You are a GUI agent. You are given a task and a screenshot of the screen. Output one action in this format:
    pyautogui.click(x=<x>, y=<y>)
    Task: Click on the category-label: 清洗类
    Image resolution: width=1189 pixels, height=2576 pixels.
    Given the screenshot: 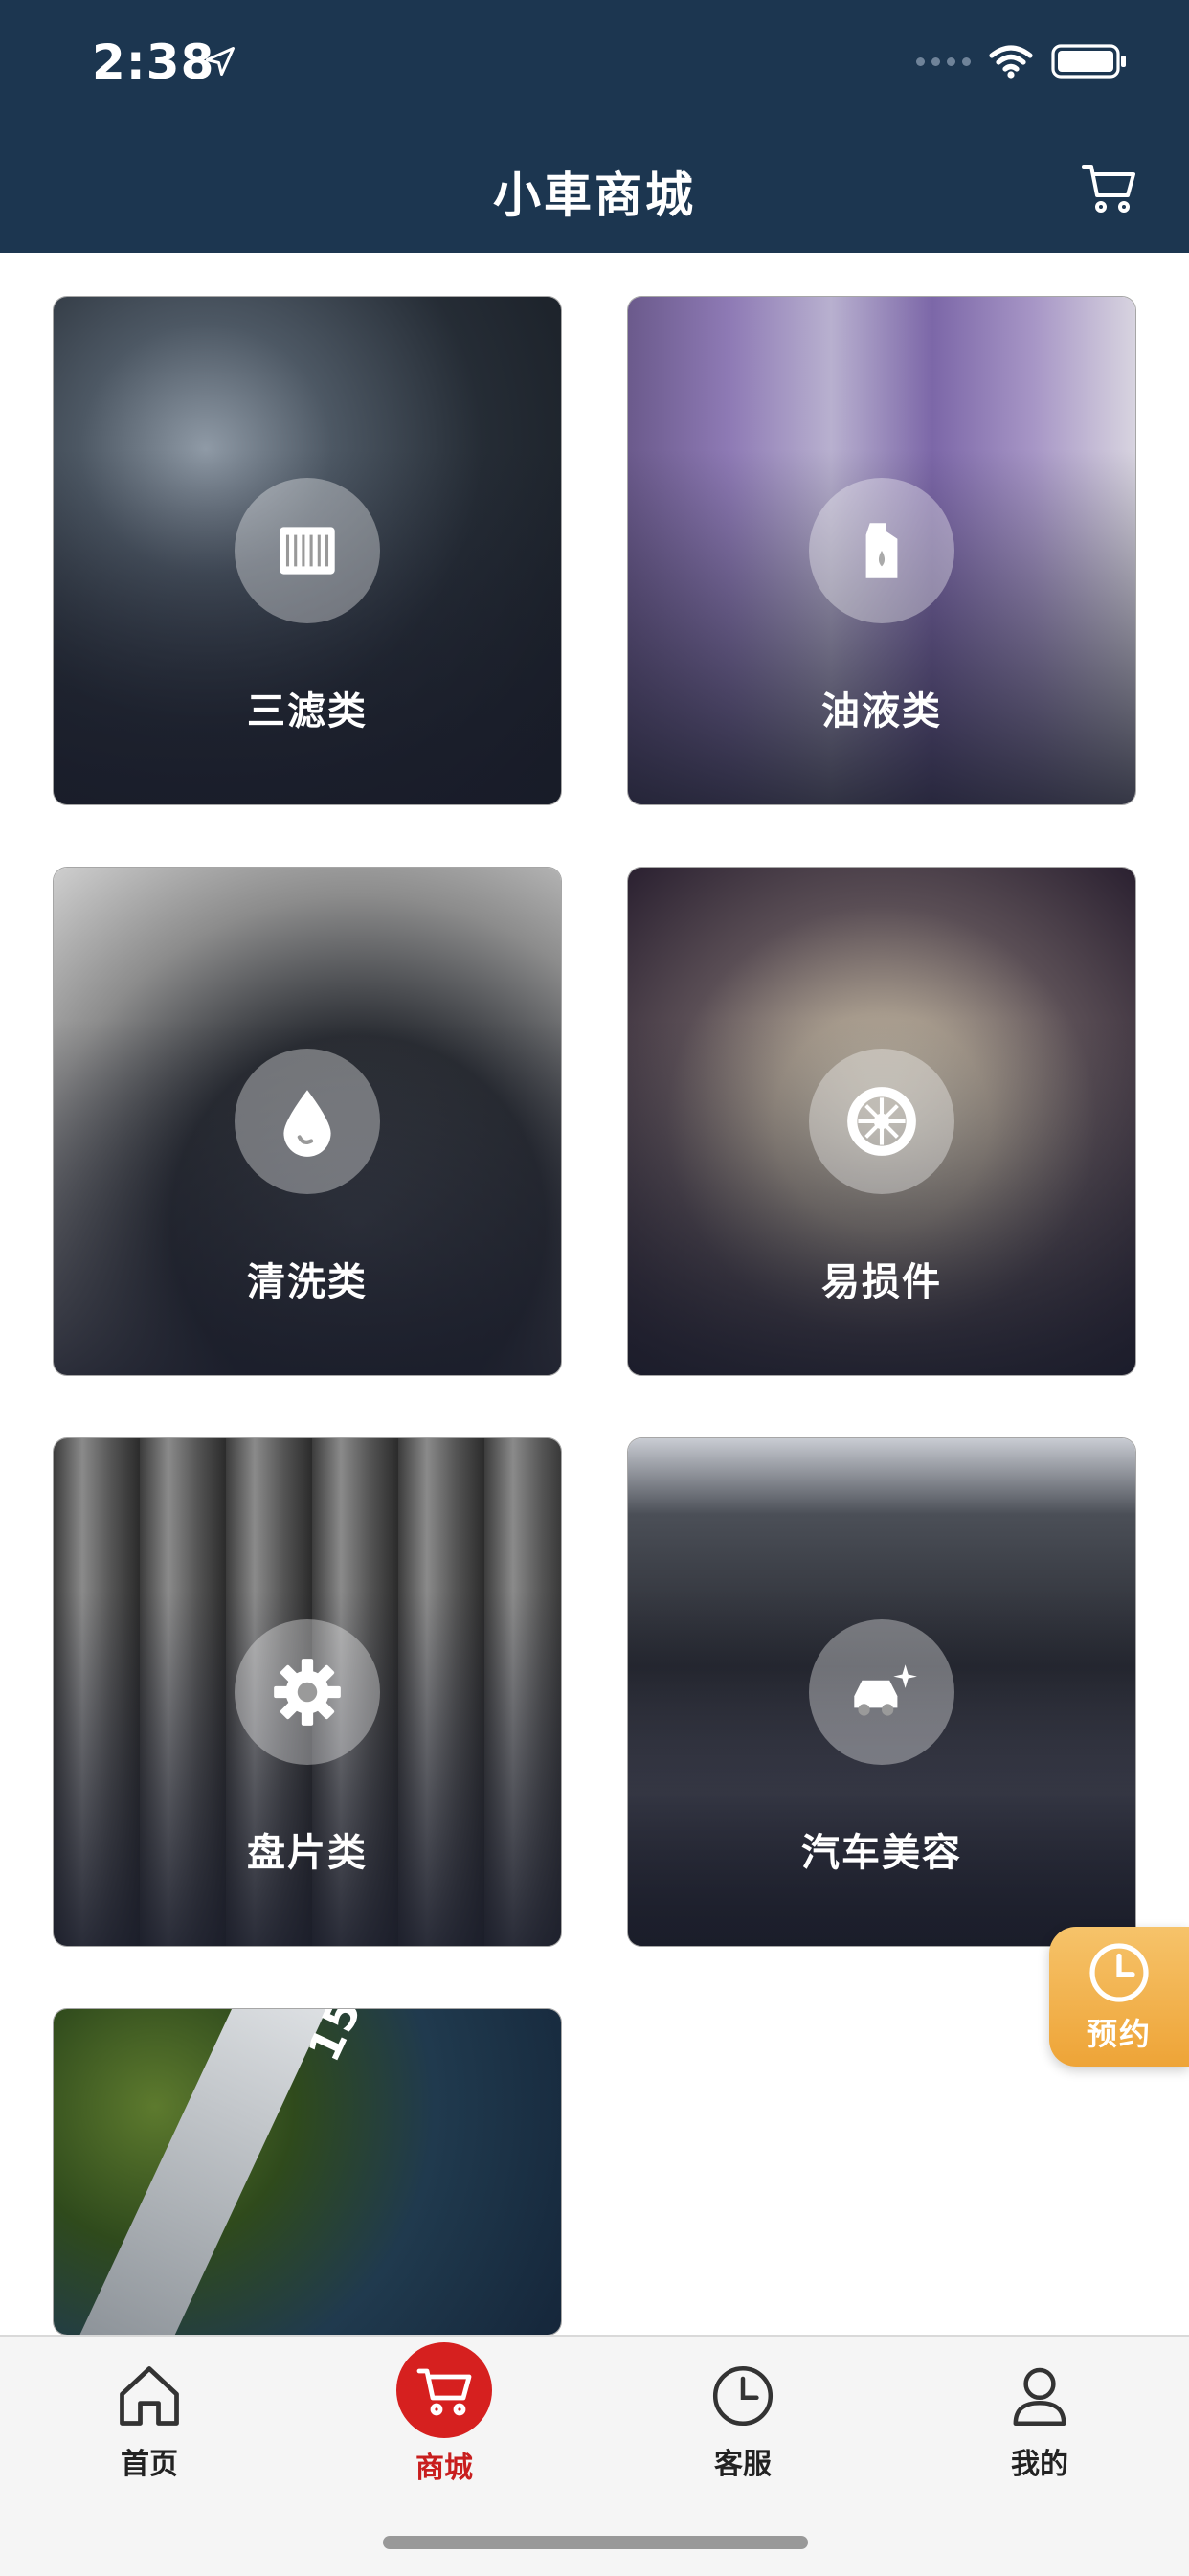 What is the action you would take?
    pyautogui.click(x=307, y=1282)
    